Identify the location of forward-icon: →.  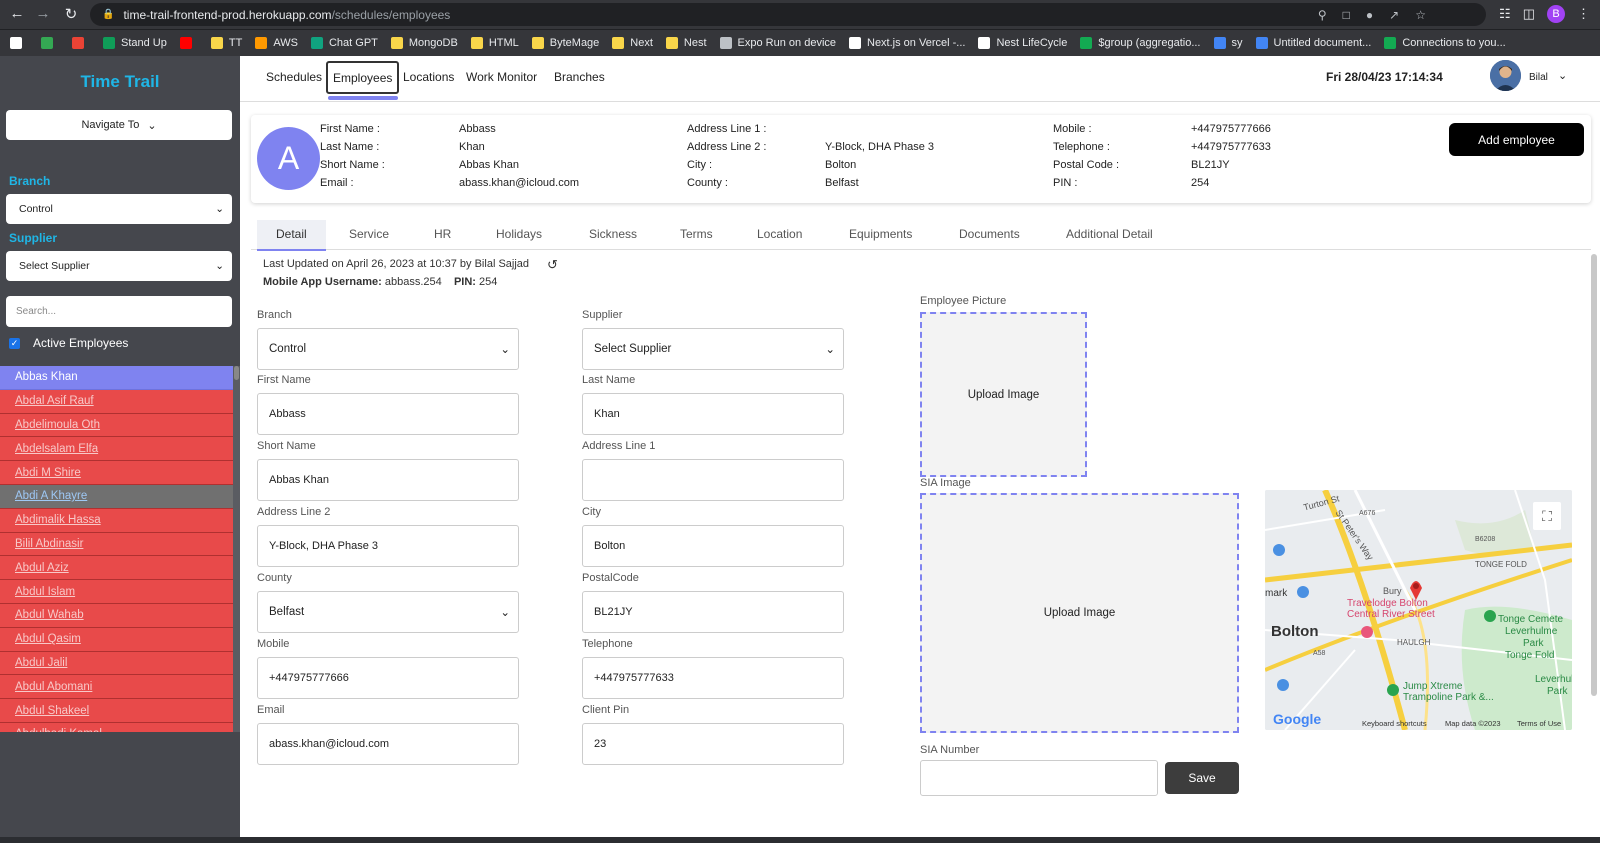
(43, 13).